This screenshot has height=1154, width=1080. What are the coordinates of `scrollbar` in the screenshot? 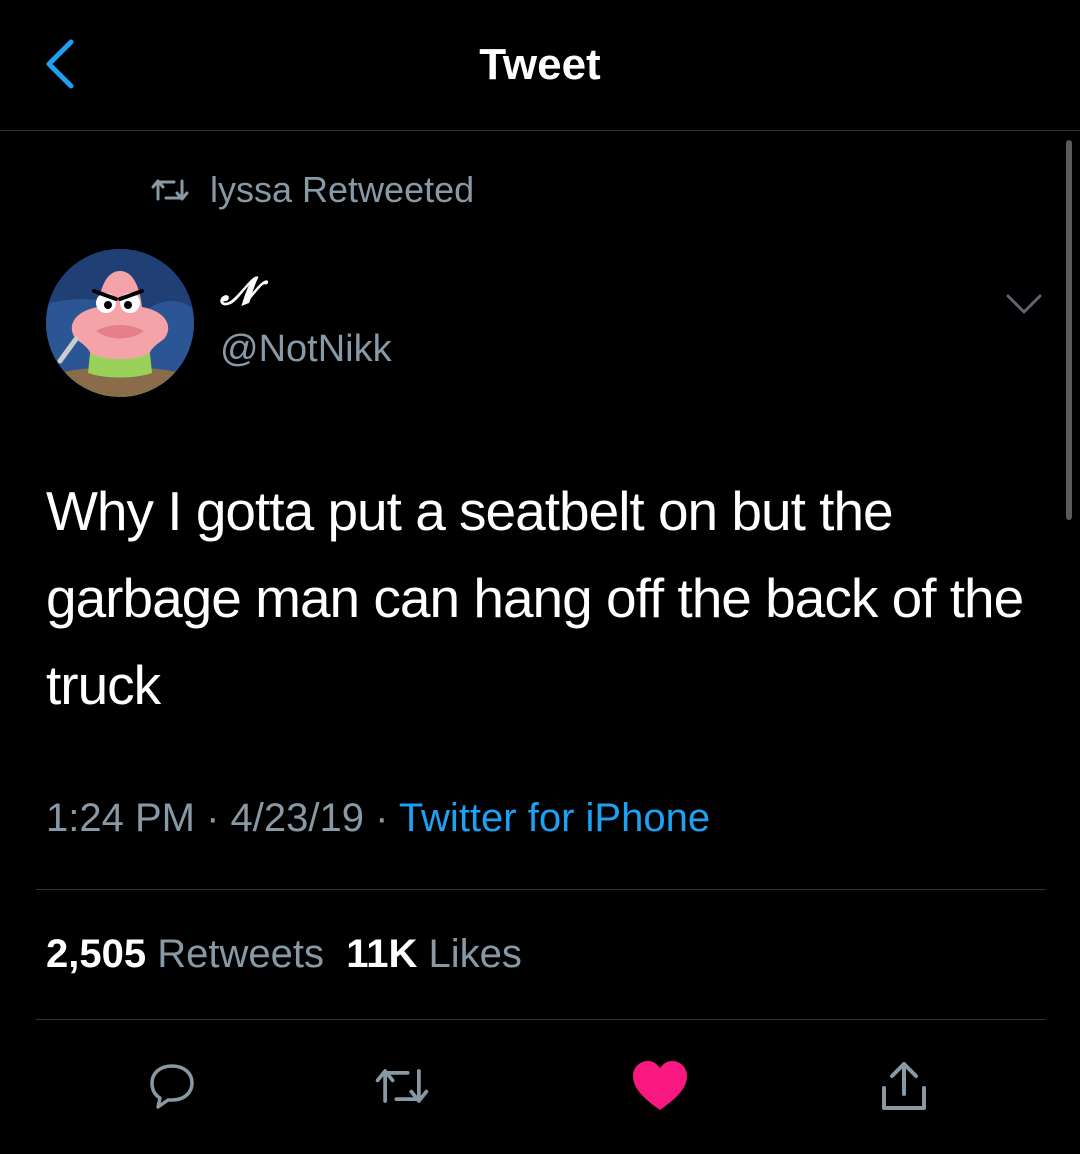 It's located at (1069, 330).